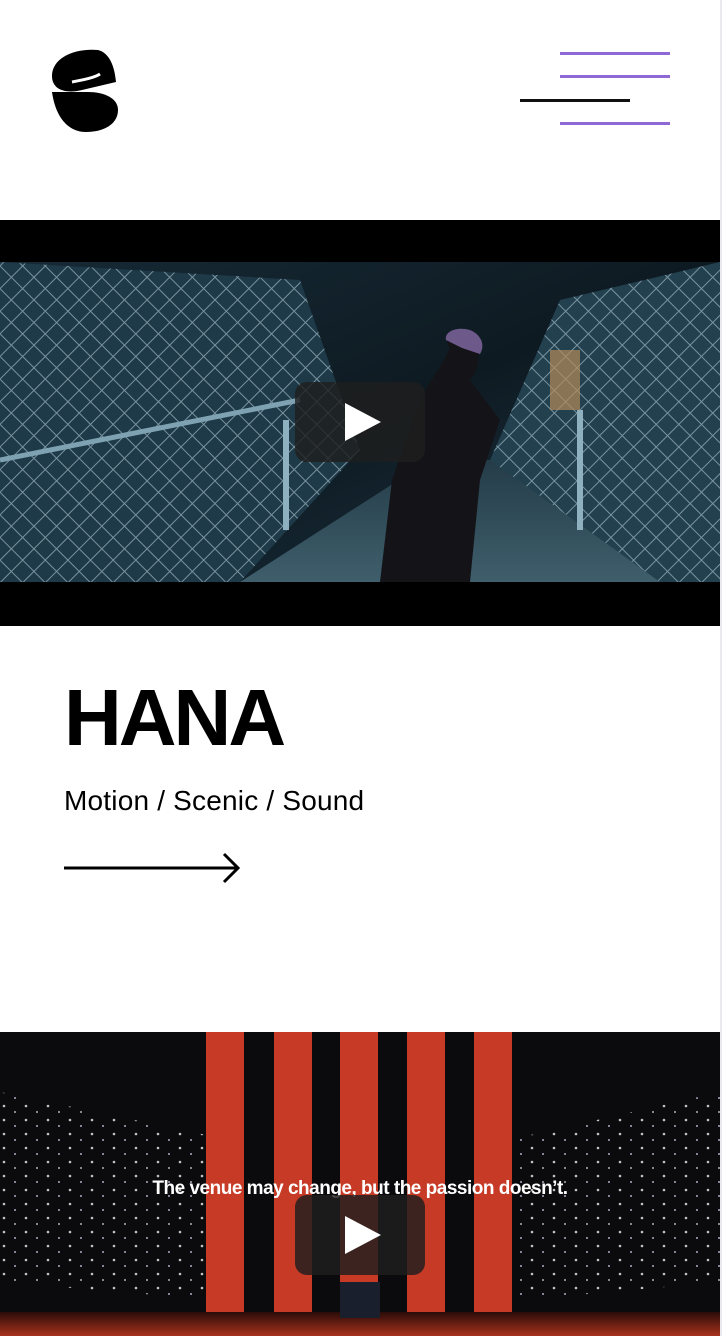 This screenshot has width=722, height=1336. Describe the element at coordinates (153, 868) in the screenshot. I see `arrow-right-icon` at that location.